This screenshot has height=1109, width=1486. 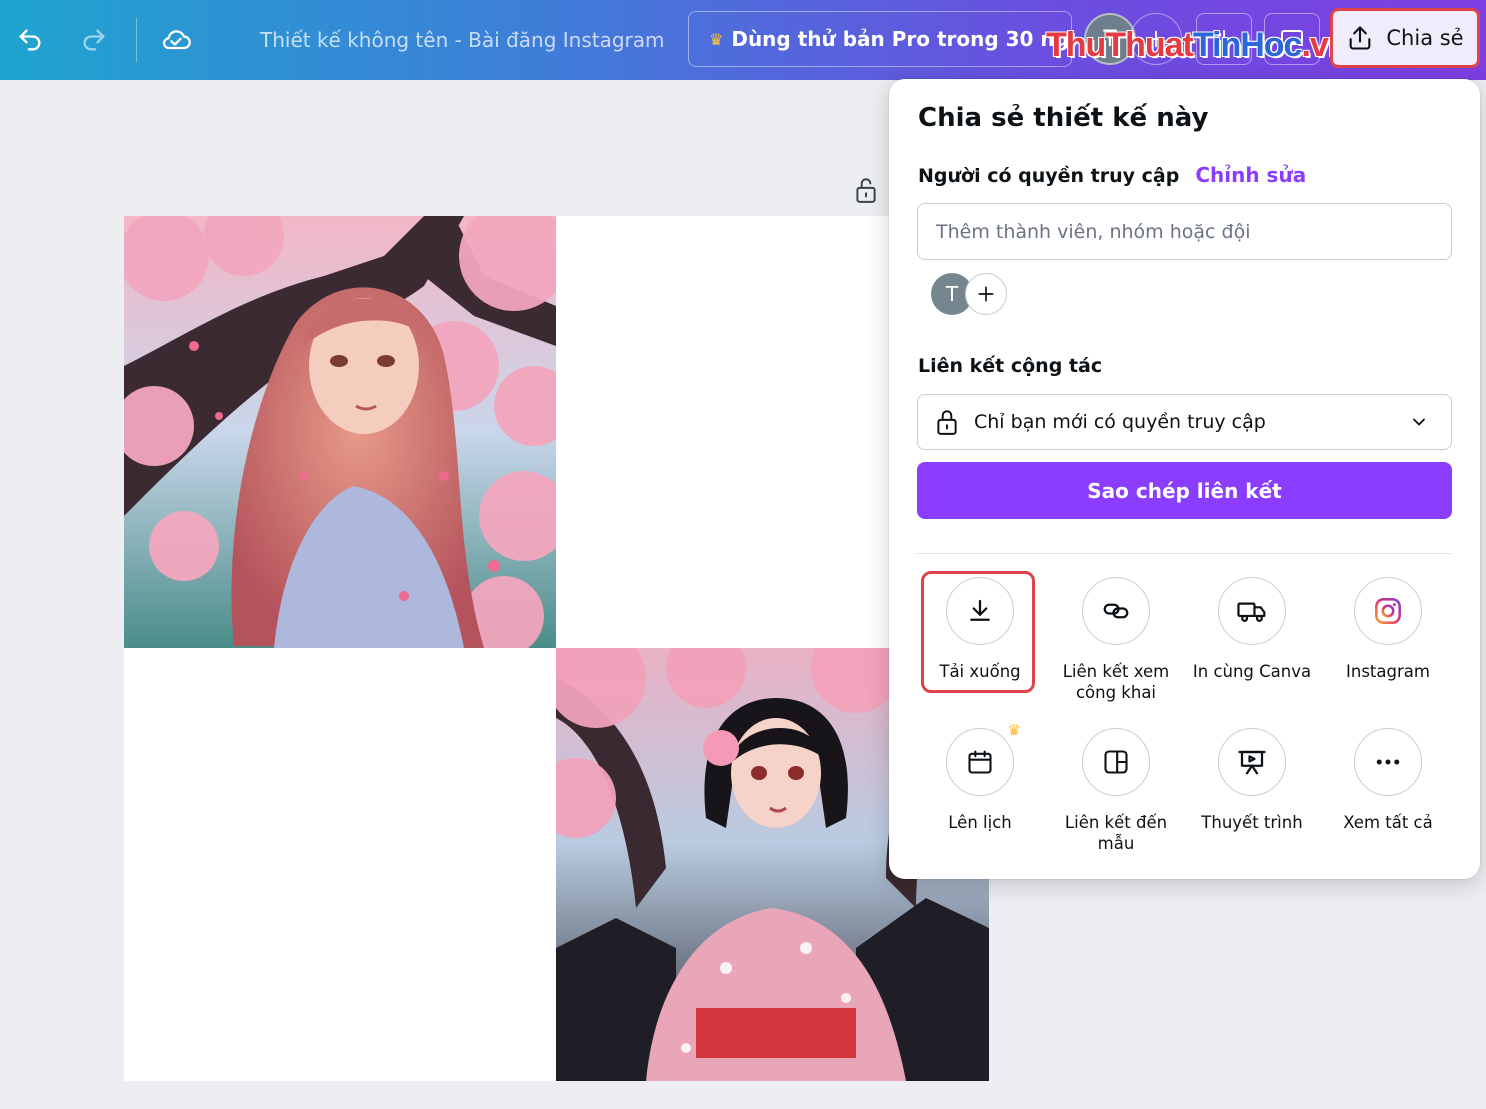 I want to click on copy-link-button: Sao chép liên kết, so click(x=1184, y=490).